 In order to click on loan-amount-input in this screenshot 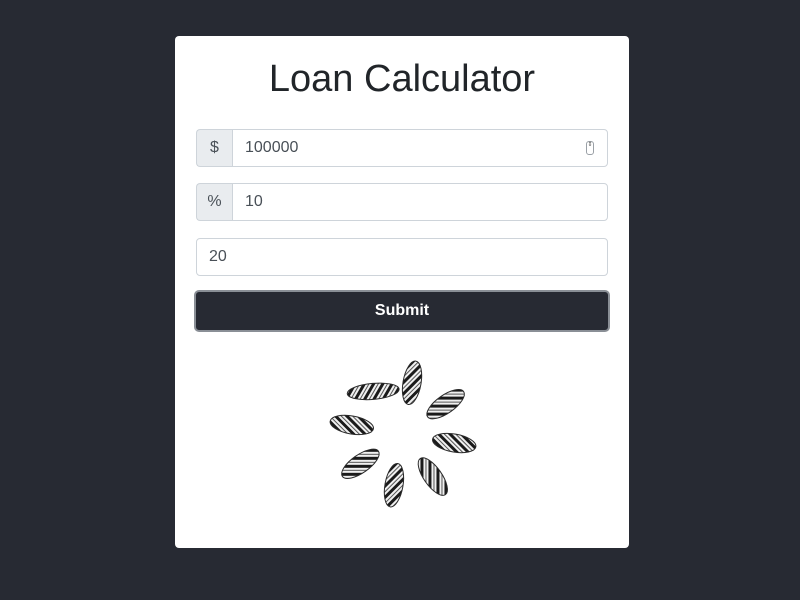, I will do `click(420, 148)`.